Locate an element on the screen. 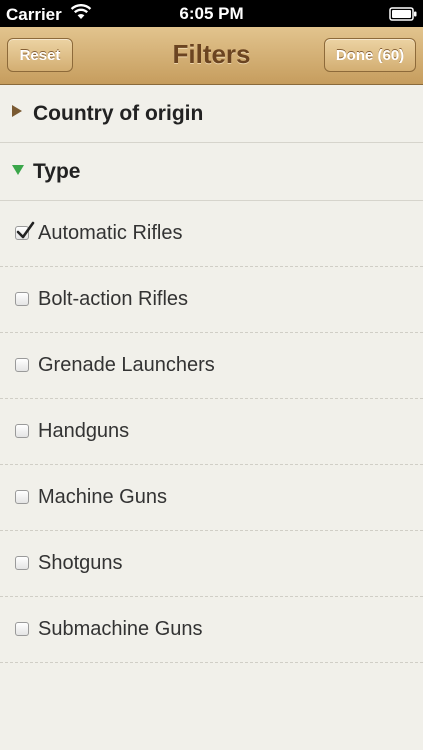 The height and width of the screenshot is (750, 423). filter-item-bolt-action-rifles: Bolt-action Rifles is located at coordinates (211, 300).